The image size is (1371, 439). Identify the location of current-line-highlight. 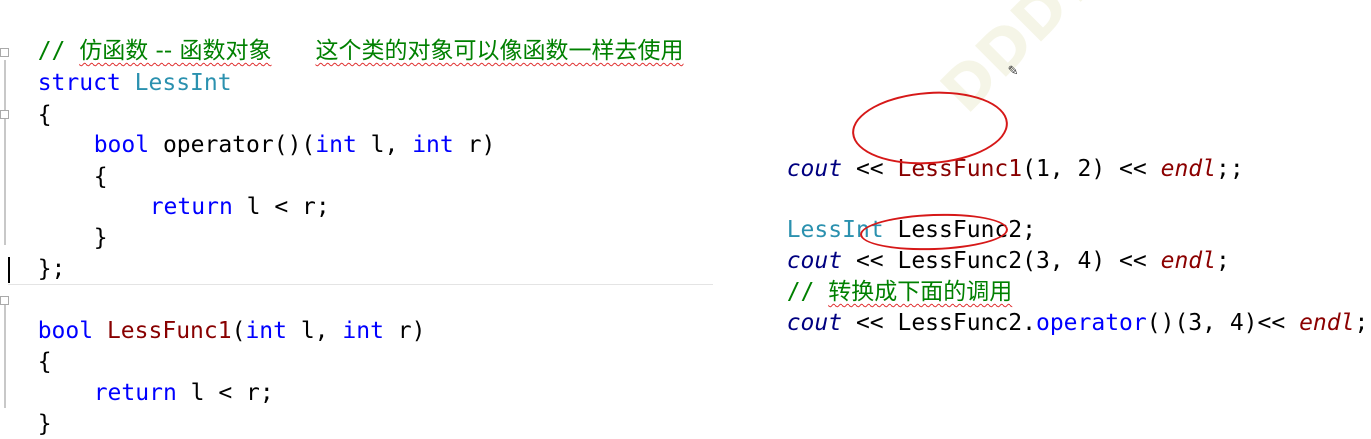
(360, 284).